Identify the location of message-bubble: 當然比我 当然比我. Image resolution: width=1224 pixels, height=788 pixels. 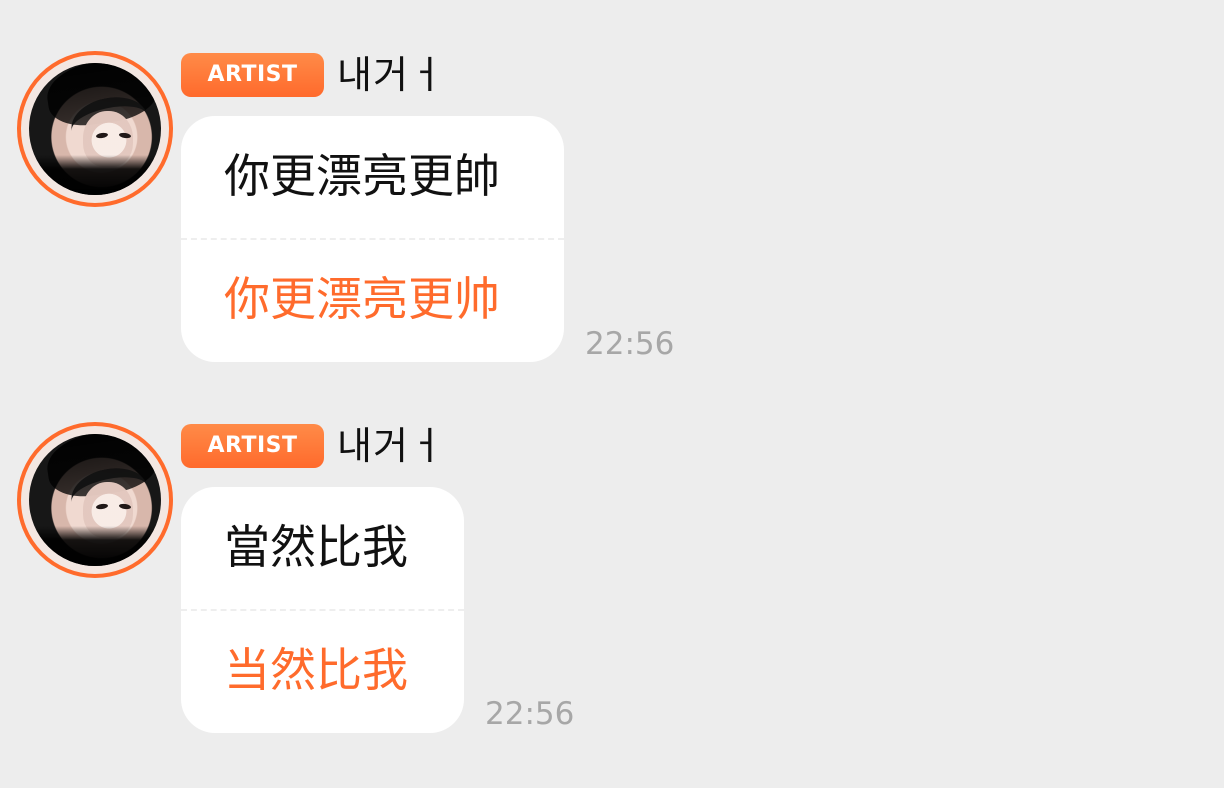
(322, 610).